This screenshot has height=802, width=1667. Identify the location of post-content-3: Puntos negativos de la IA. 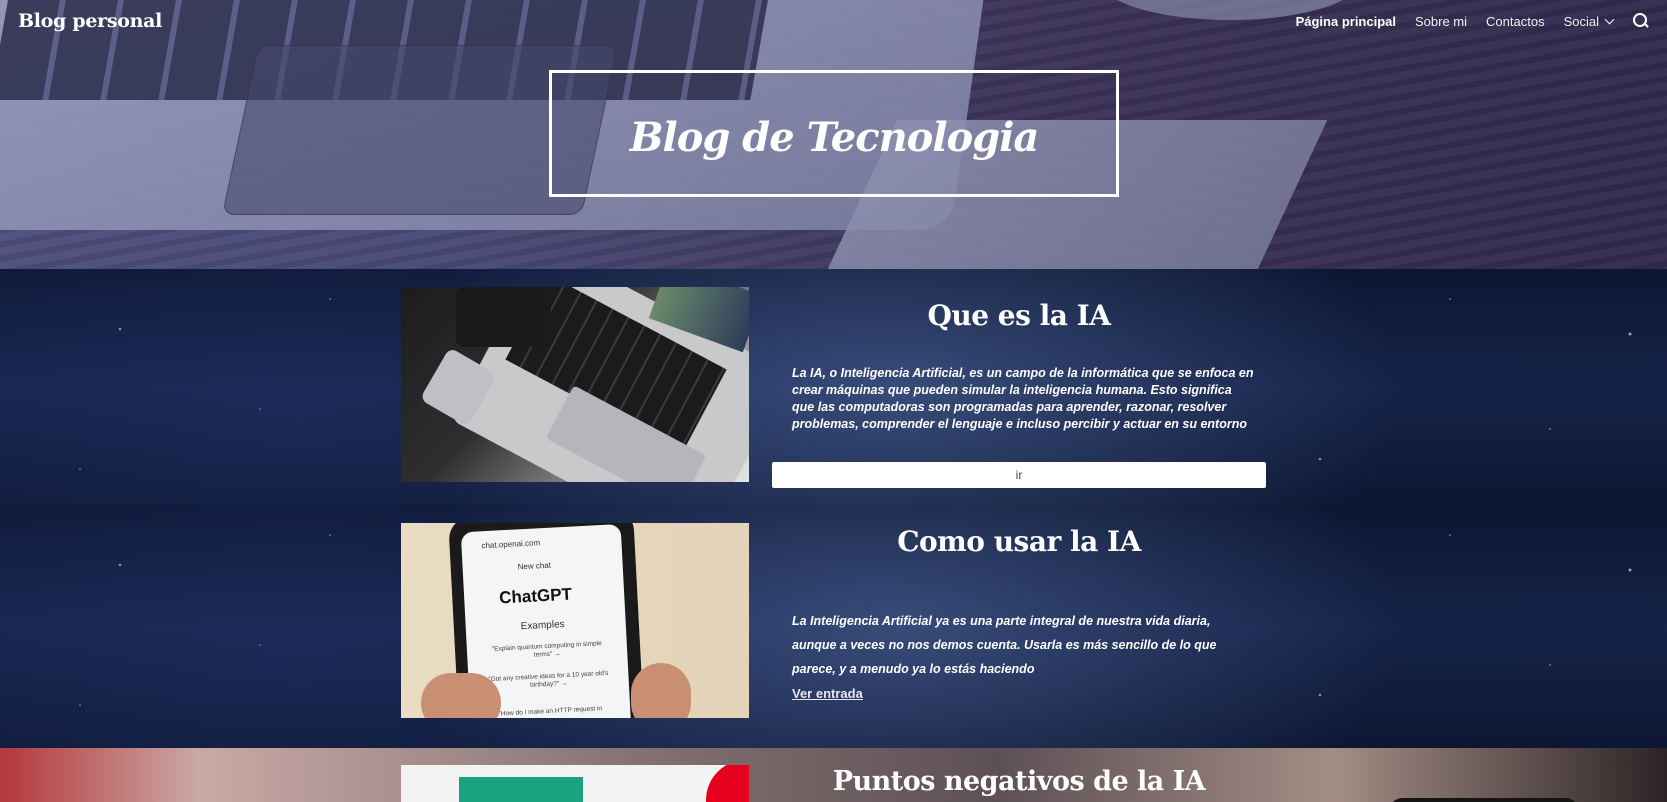
(1019, 775).